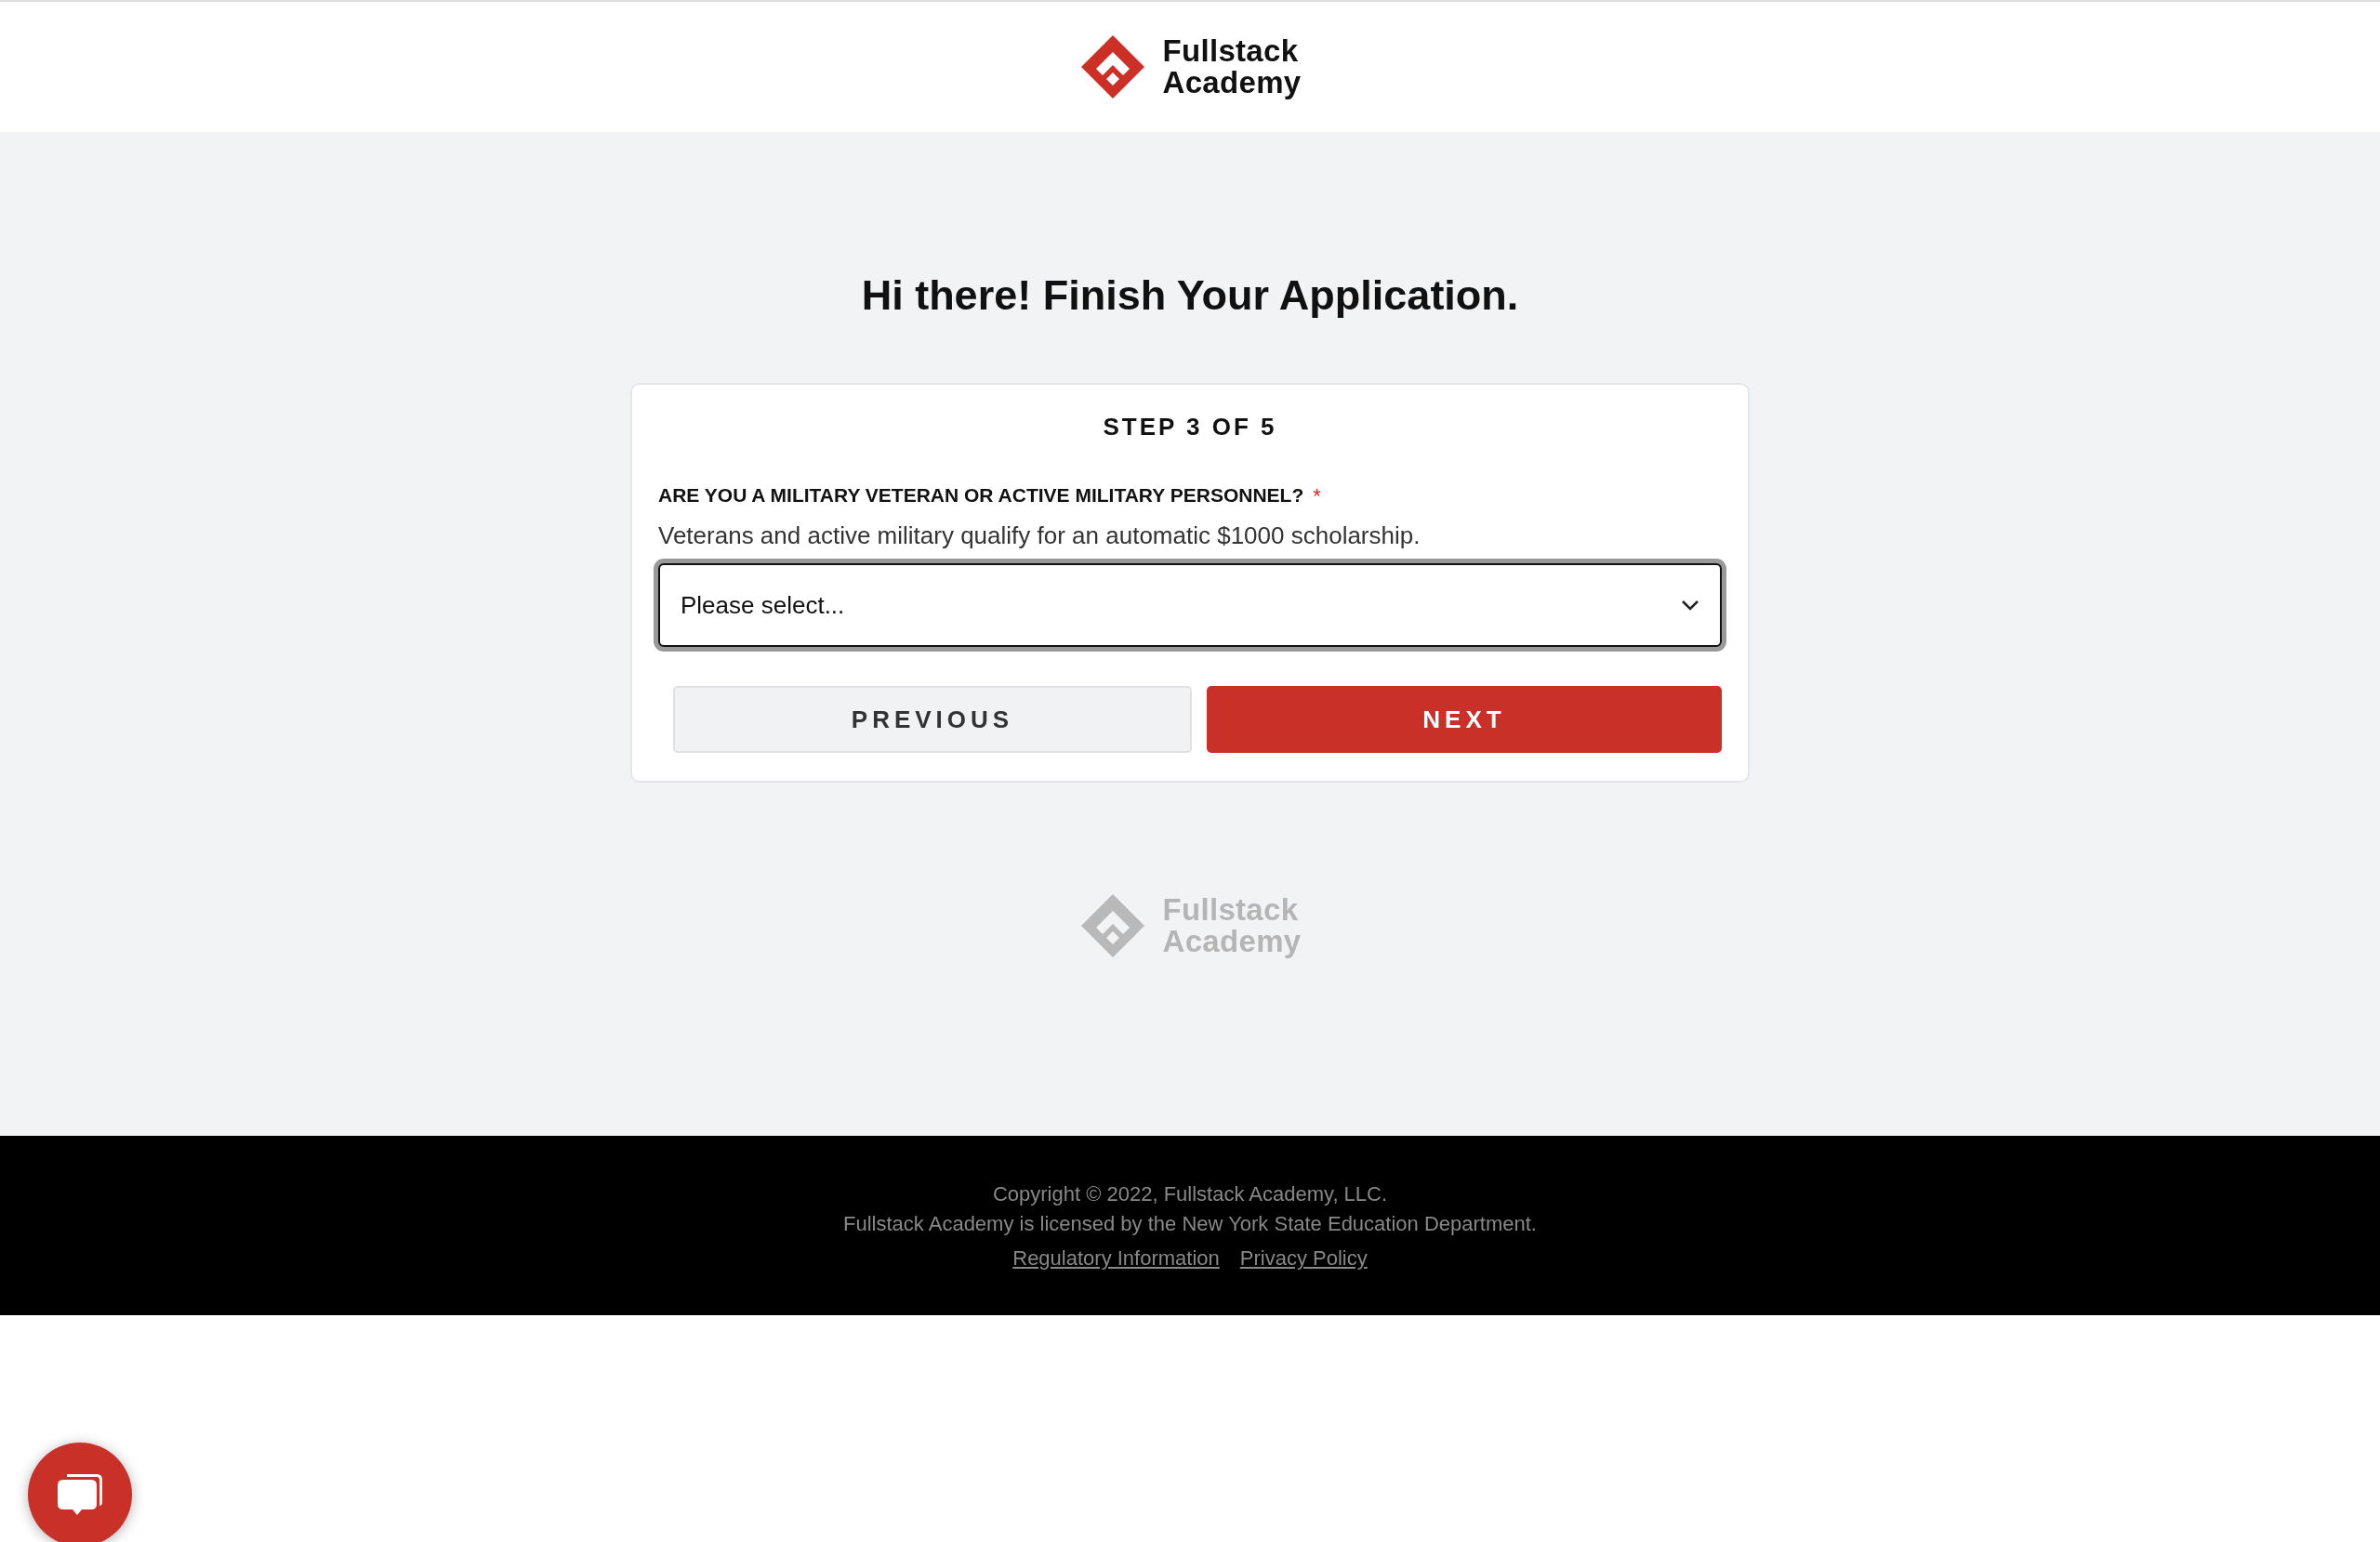  What do you see at coordinates (932, 719) in the screenshot?
I see `previous-button: PREVIOUS` at bounding box center [932, 719].